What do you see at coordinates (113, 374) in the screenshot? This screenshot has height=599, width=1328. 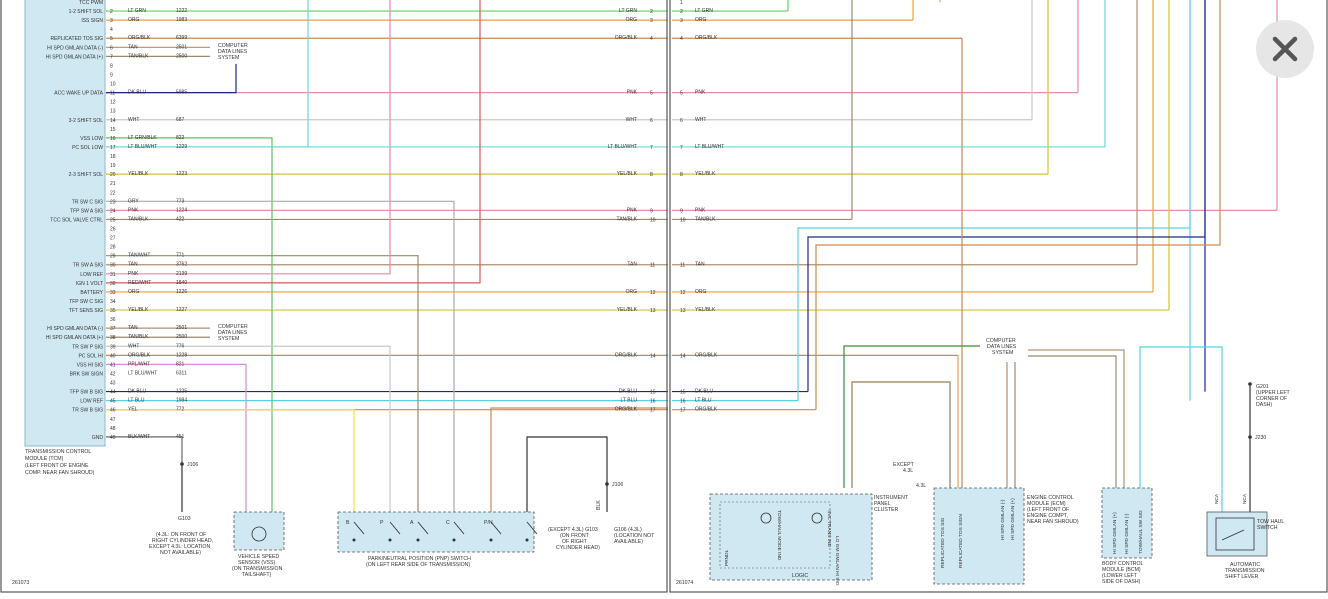 I see `tcm-pin-number: 42` at bounding box center [113, 374].